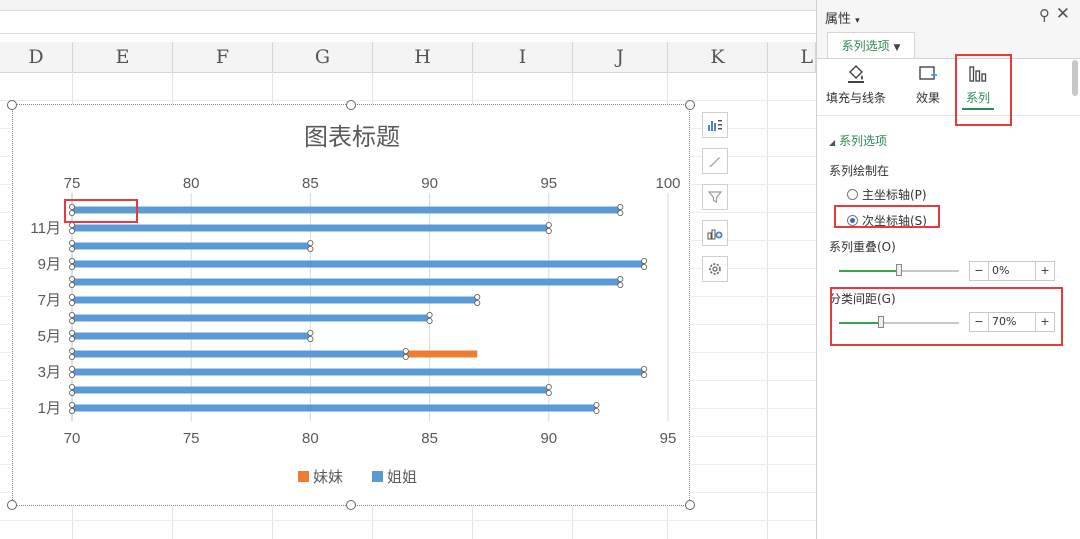  Describe the element at coordinates (887, 194) in the screenshot. I see `radio-primary-axis: 主坐标轴(P)` at that location.